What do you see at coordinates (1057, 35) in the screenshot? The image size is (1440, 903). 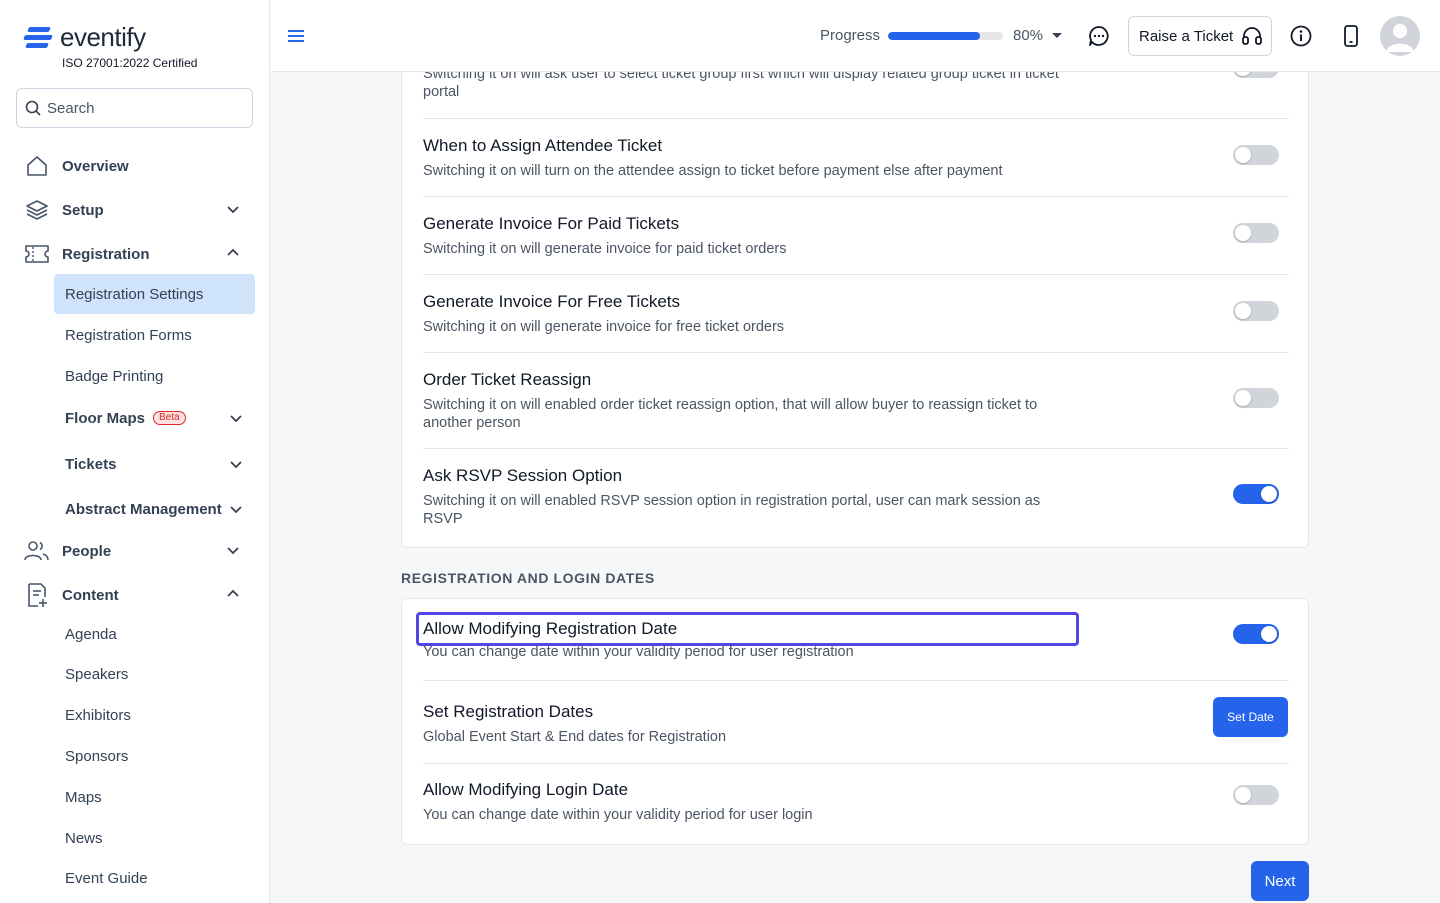 I see `caret-down-icon` at bounding box center [1057, 35].